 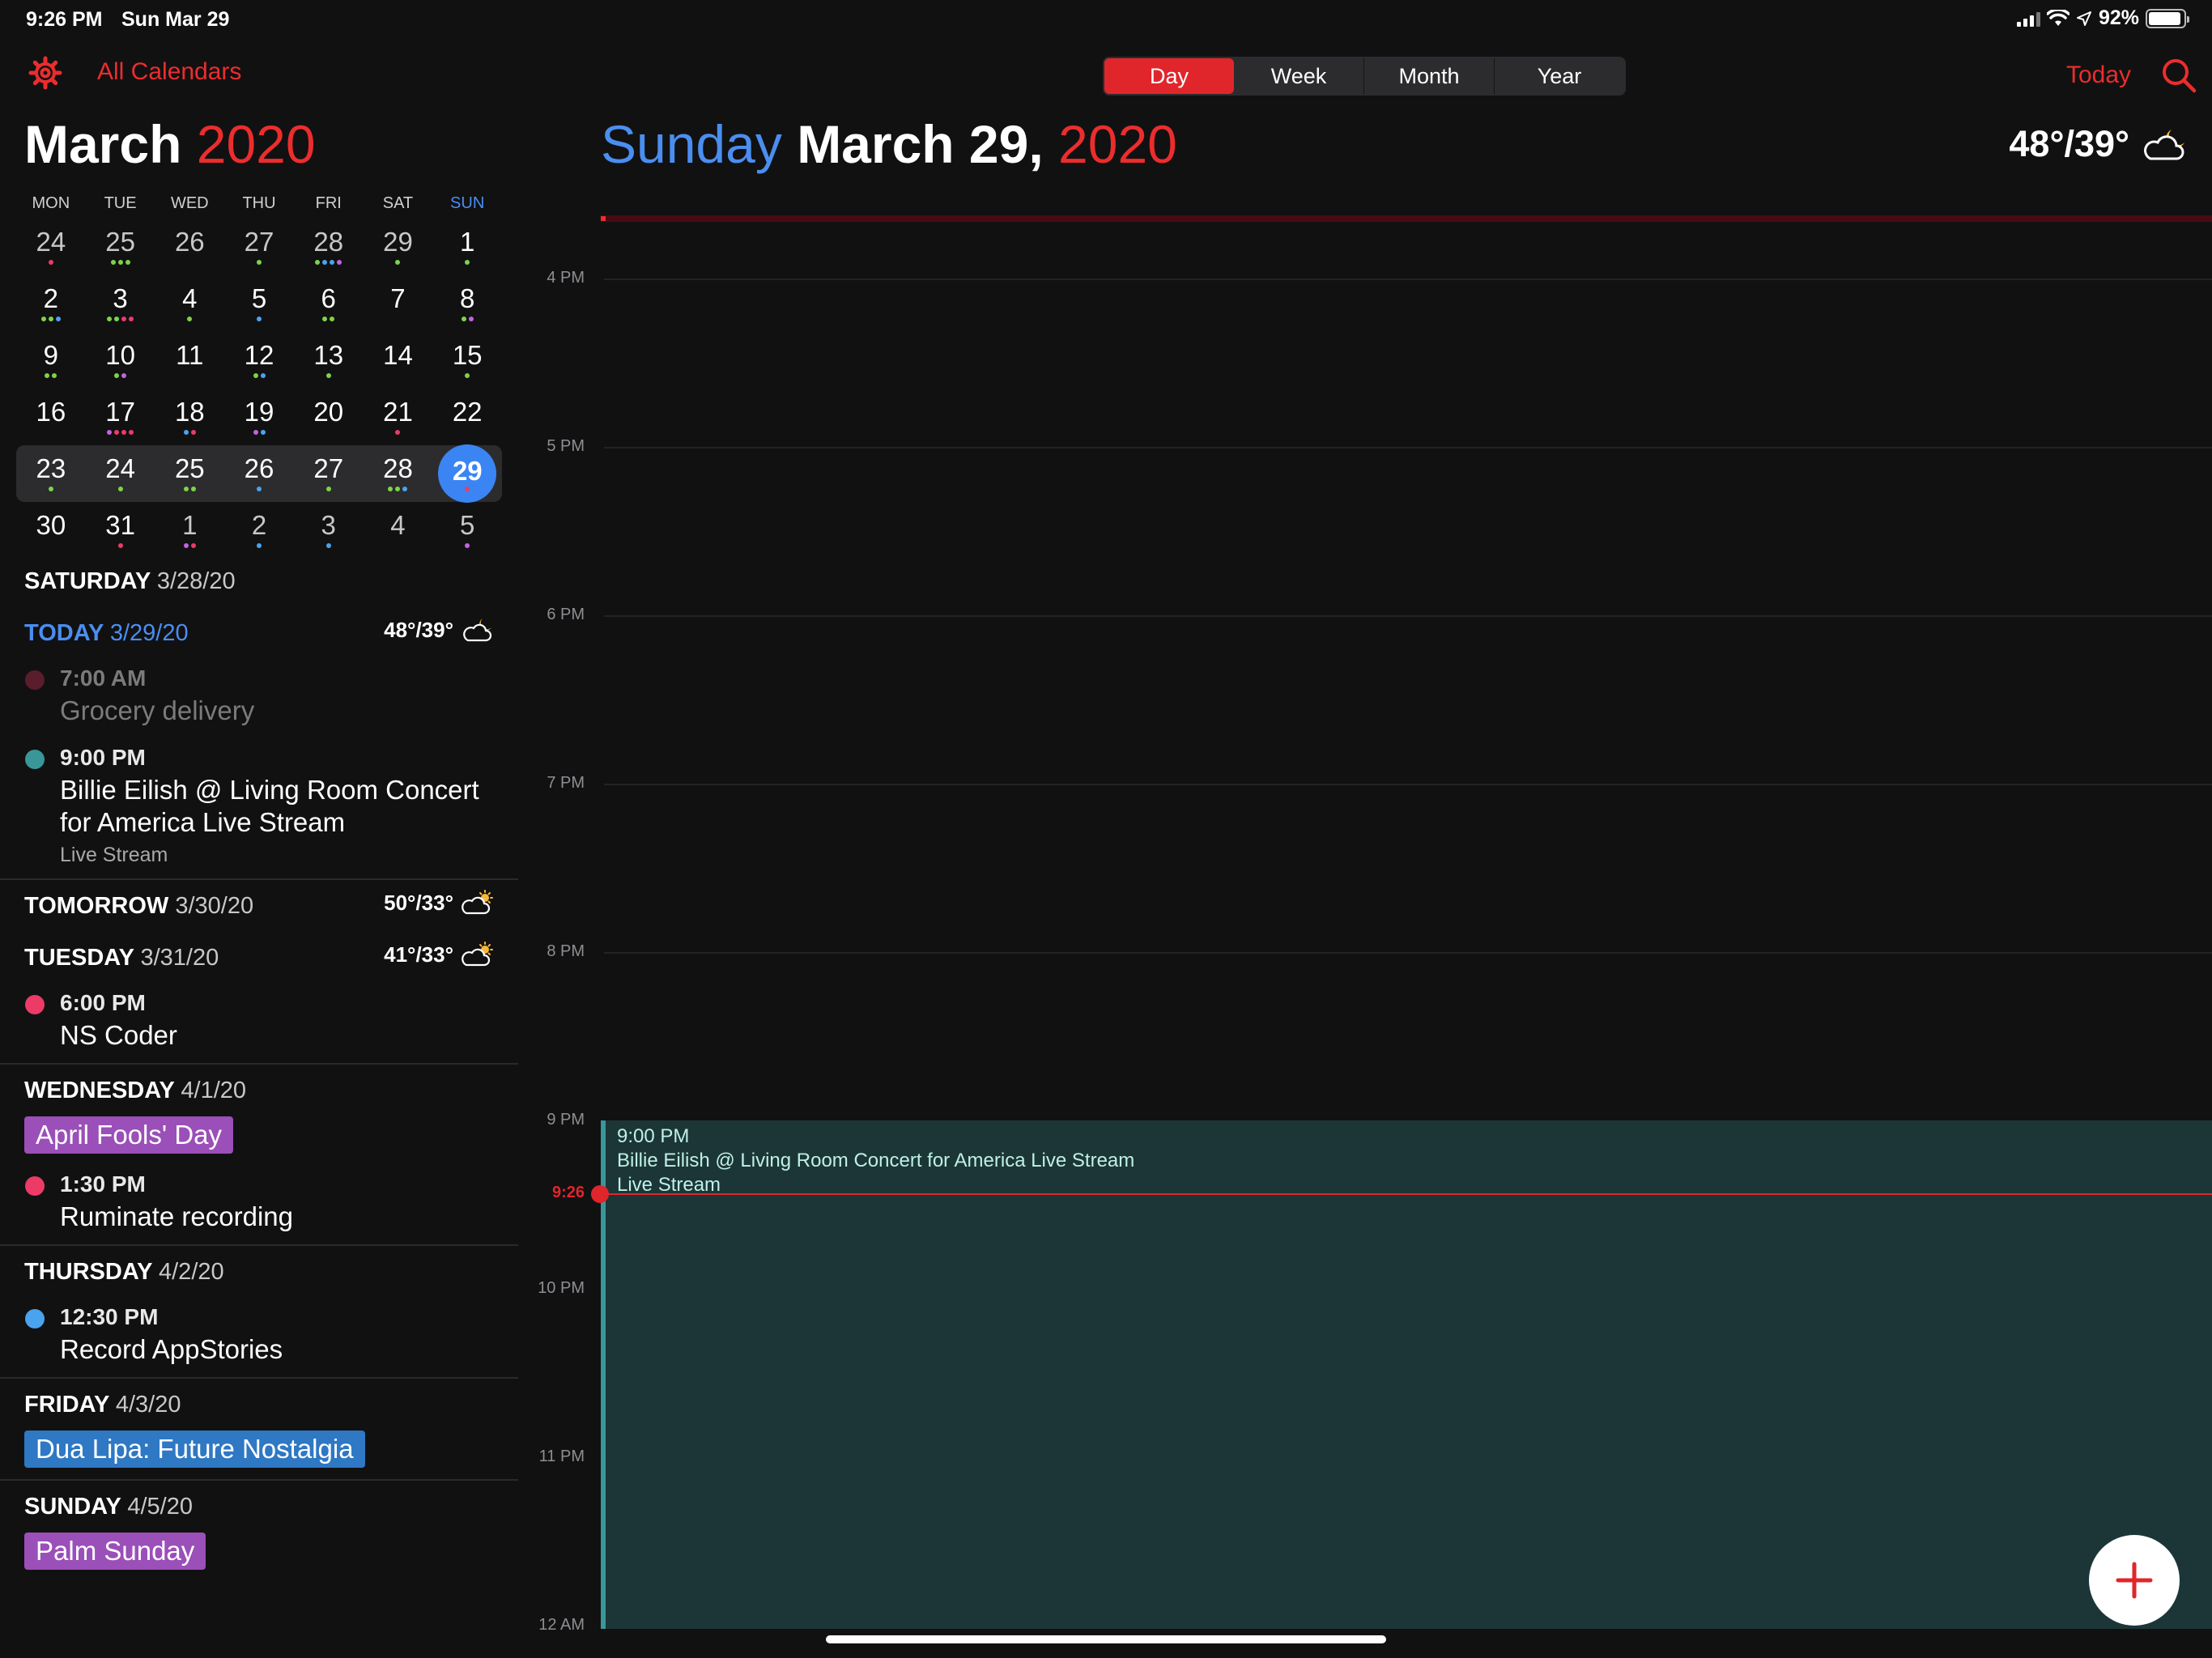 I want to click on view-mode-segmented-control: Day Week Month Year, so click(x=1364, y=76).